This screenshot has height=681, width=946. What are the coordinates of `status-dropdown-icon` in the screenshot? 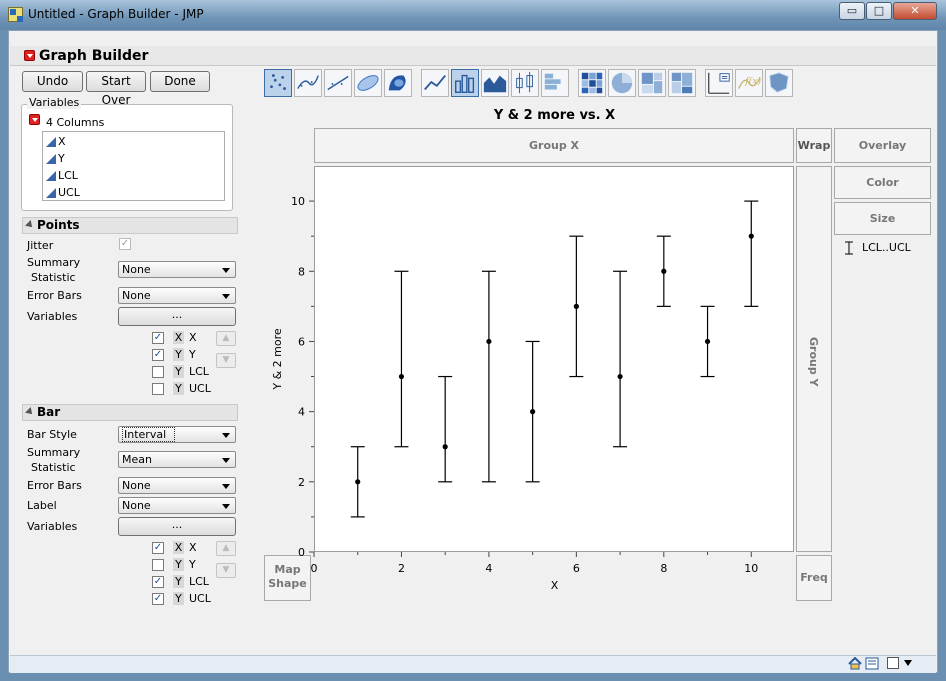 It's located at (908, 663).